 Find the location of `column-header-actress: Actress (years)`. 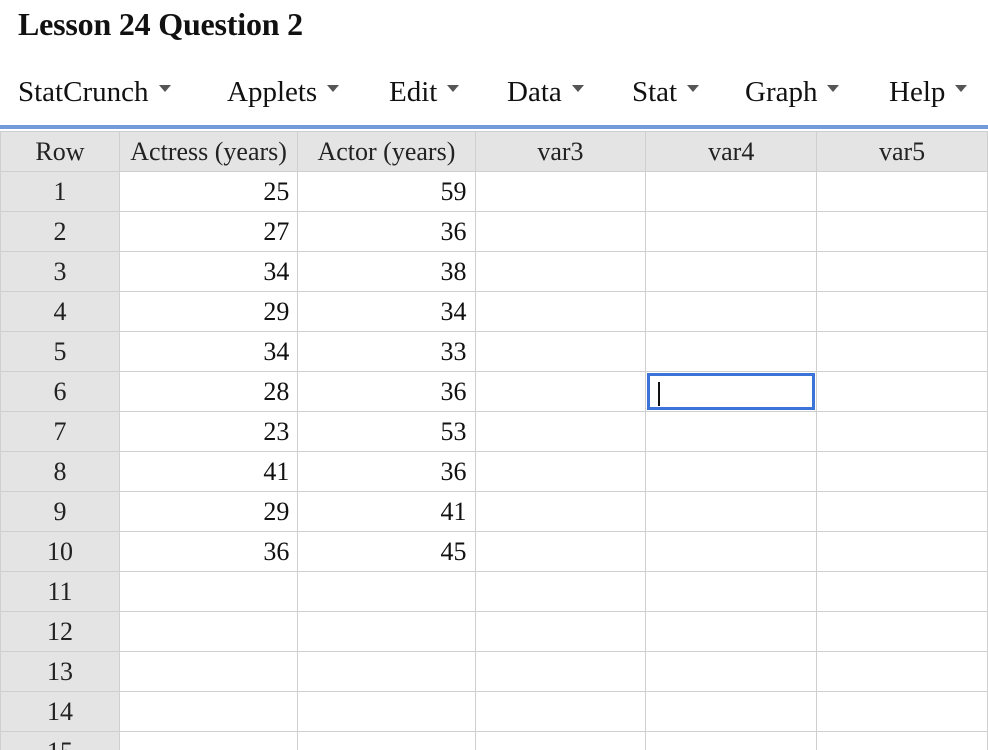

column-header-actress: Actress (years) is located at coordinates (208, 151).